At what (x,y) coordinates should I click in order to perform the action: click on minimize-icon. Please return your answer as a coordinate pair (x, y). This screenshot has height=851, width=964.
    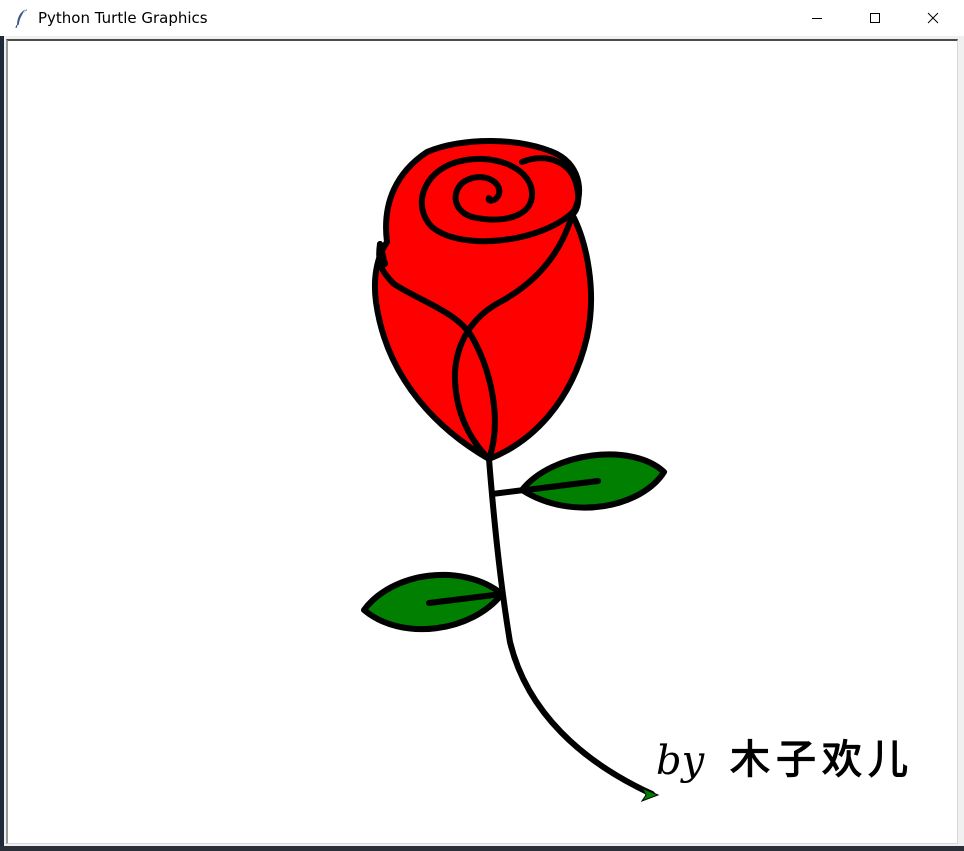
    Looking at the image, I should click on (817, 18).